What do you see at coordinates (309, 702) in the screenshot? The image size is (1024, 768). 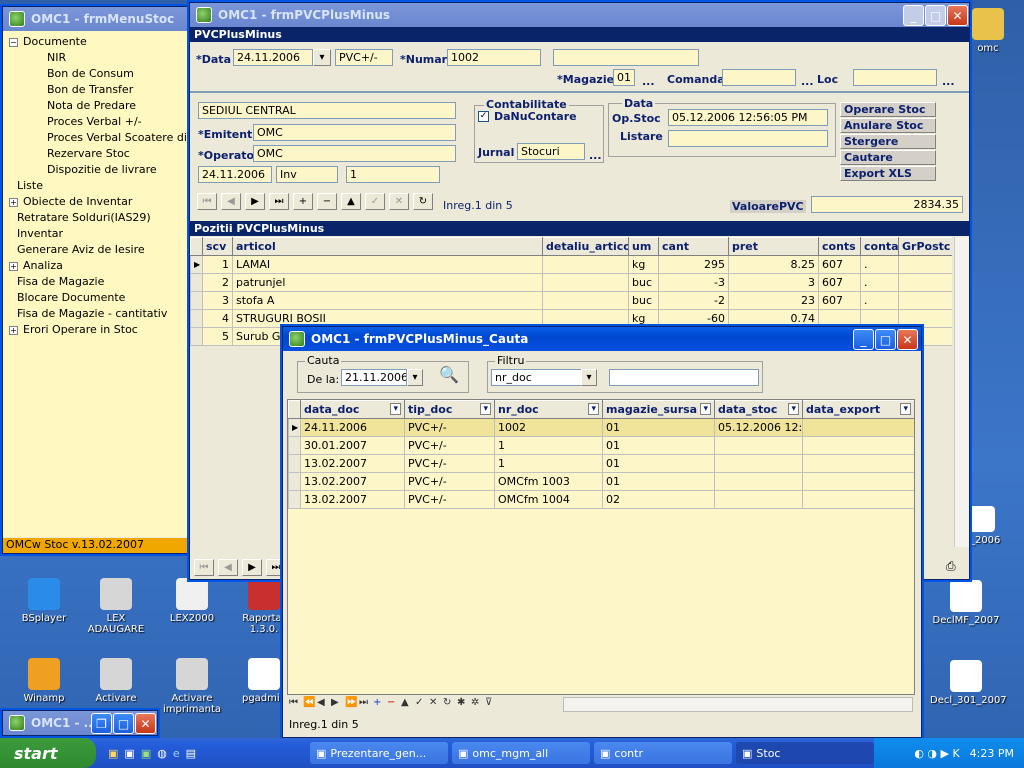 I see `nav-button: ⏪` at bounding box center [309, 702].